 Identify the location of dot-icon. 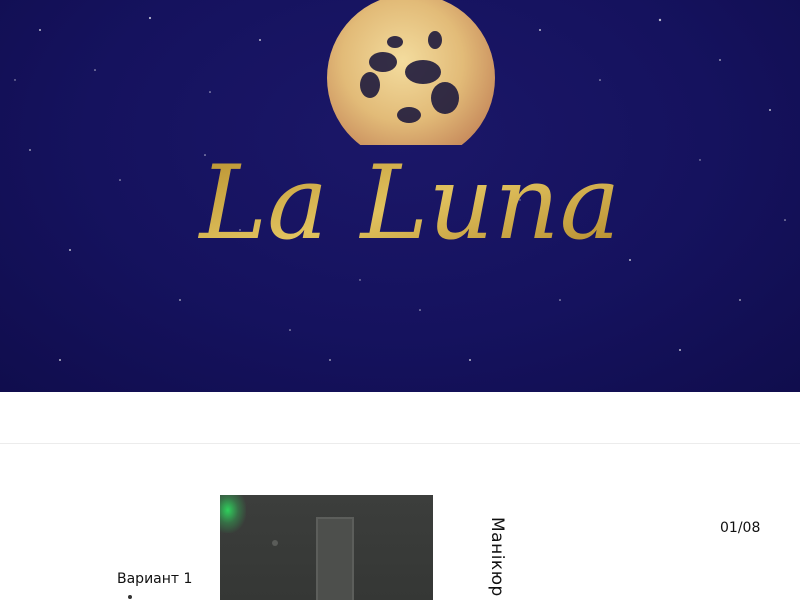
(130, 597).